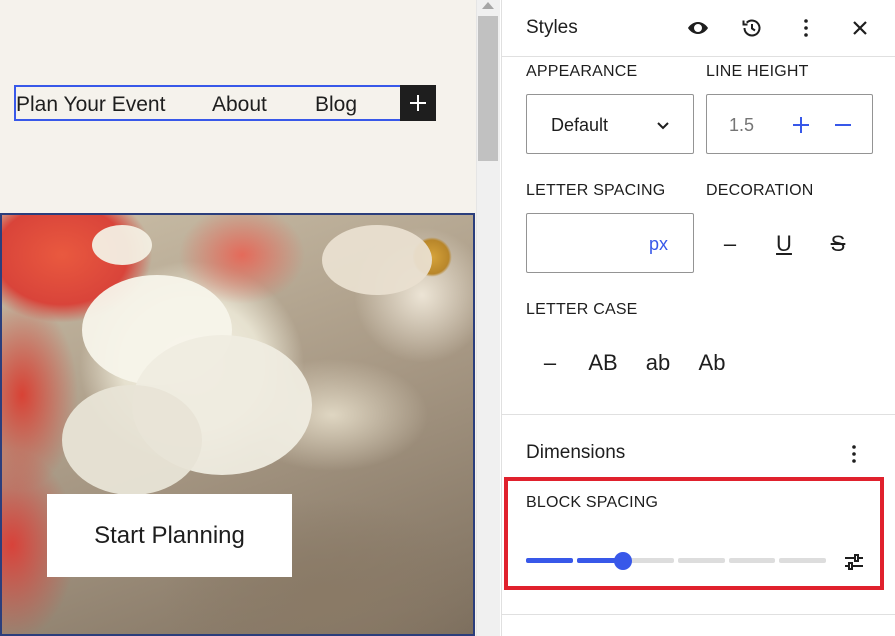 Image resolution: width=895 pixels, height=636 pixels. What do you see at coordinates (658, 244) in the screenshot?
I see `letter-spacing-unit: px` at bounding box center [658, 244].